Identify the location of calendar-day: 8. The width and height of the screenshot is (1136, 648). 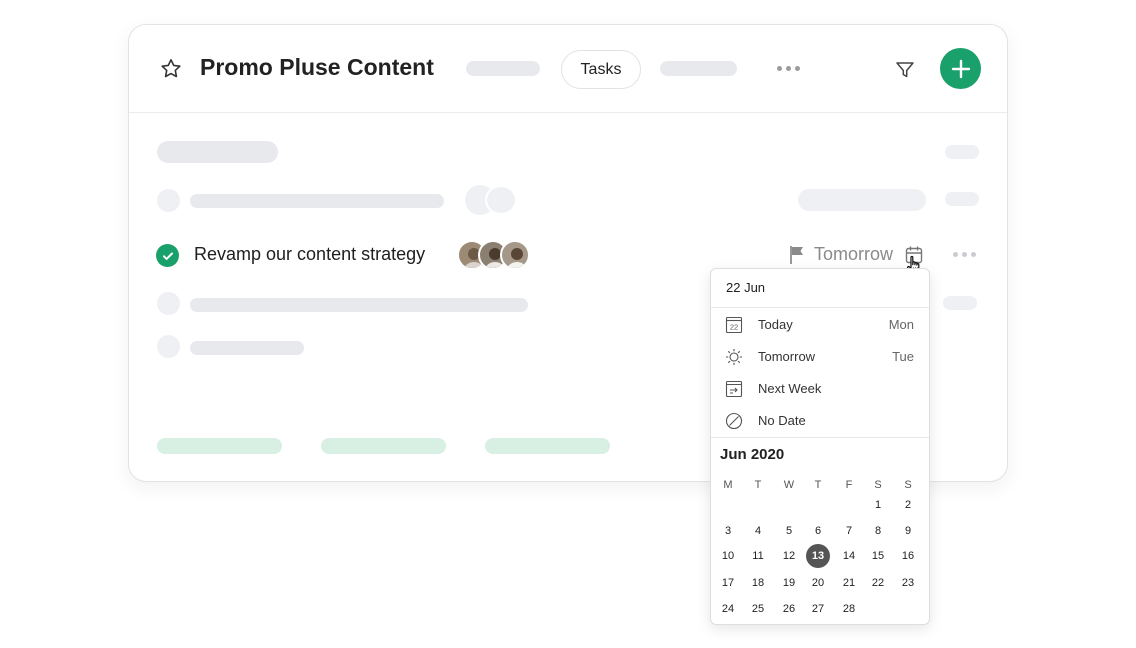
(878, 531).